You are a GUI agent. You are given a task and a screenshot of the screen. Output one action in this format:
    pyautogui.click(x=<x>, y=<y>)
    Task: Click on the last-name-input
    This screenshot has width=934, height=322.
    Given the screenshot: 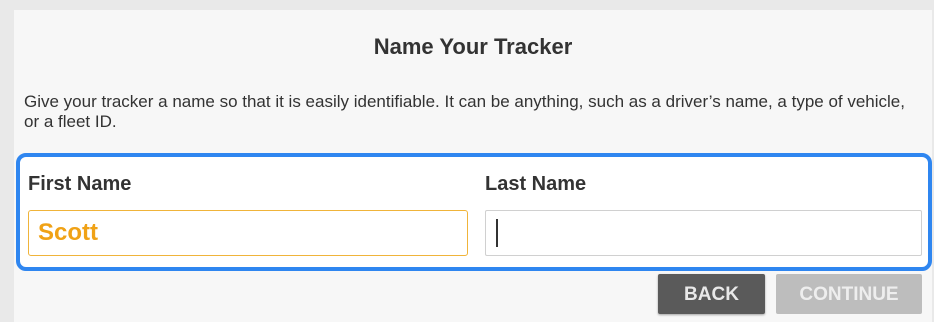 What is the action you would take?
    pyautogui.click(x=703, y=233)
    